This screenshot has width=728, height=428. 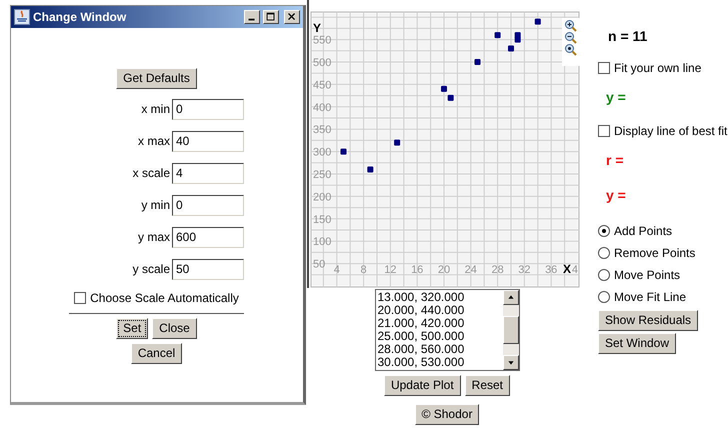 What do you see at coordinates (322, 242) in the screenshot?
I see `y-tick-label: 100` at bounding box center [322, 242].